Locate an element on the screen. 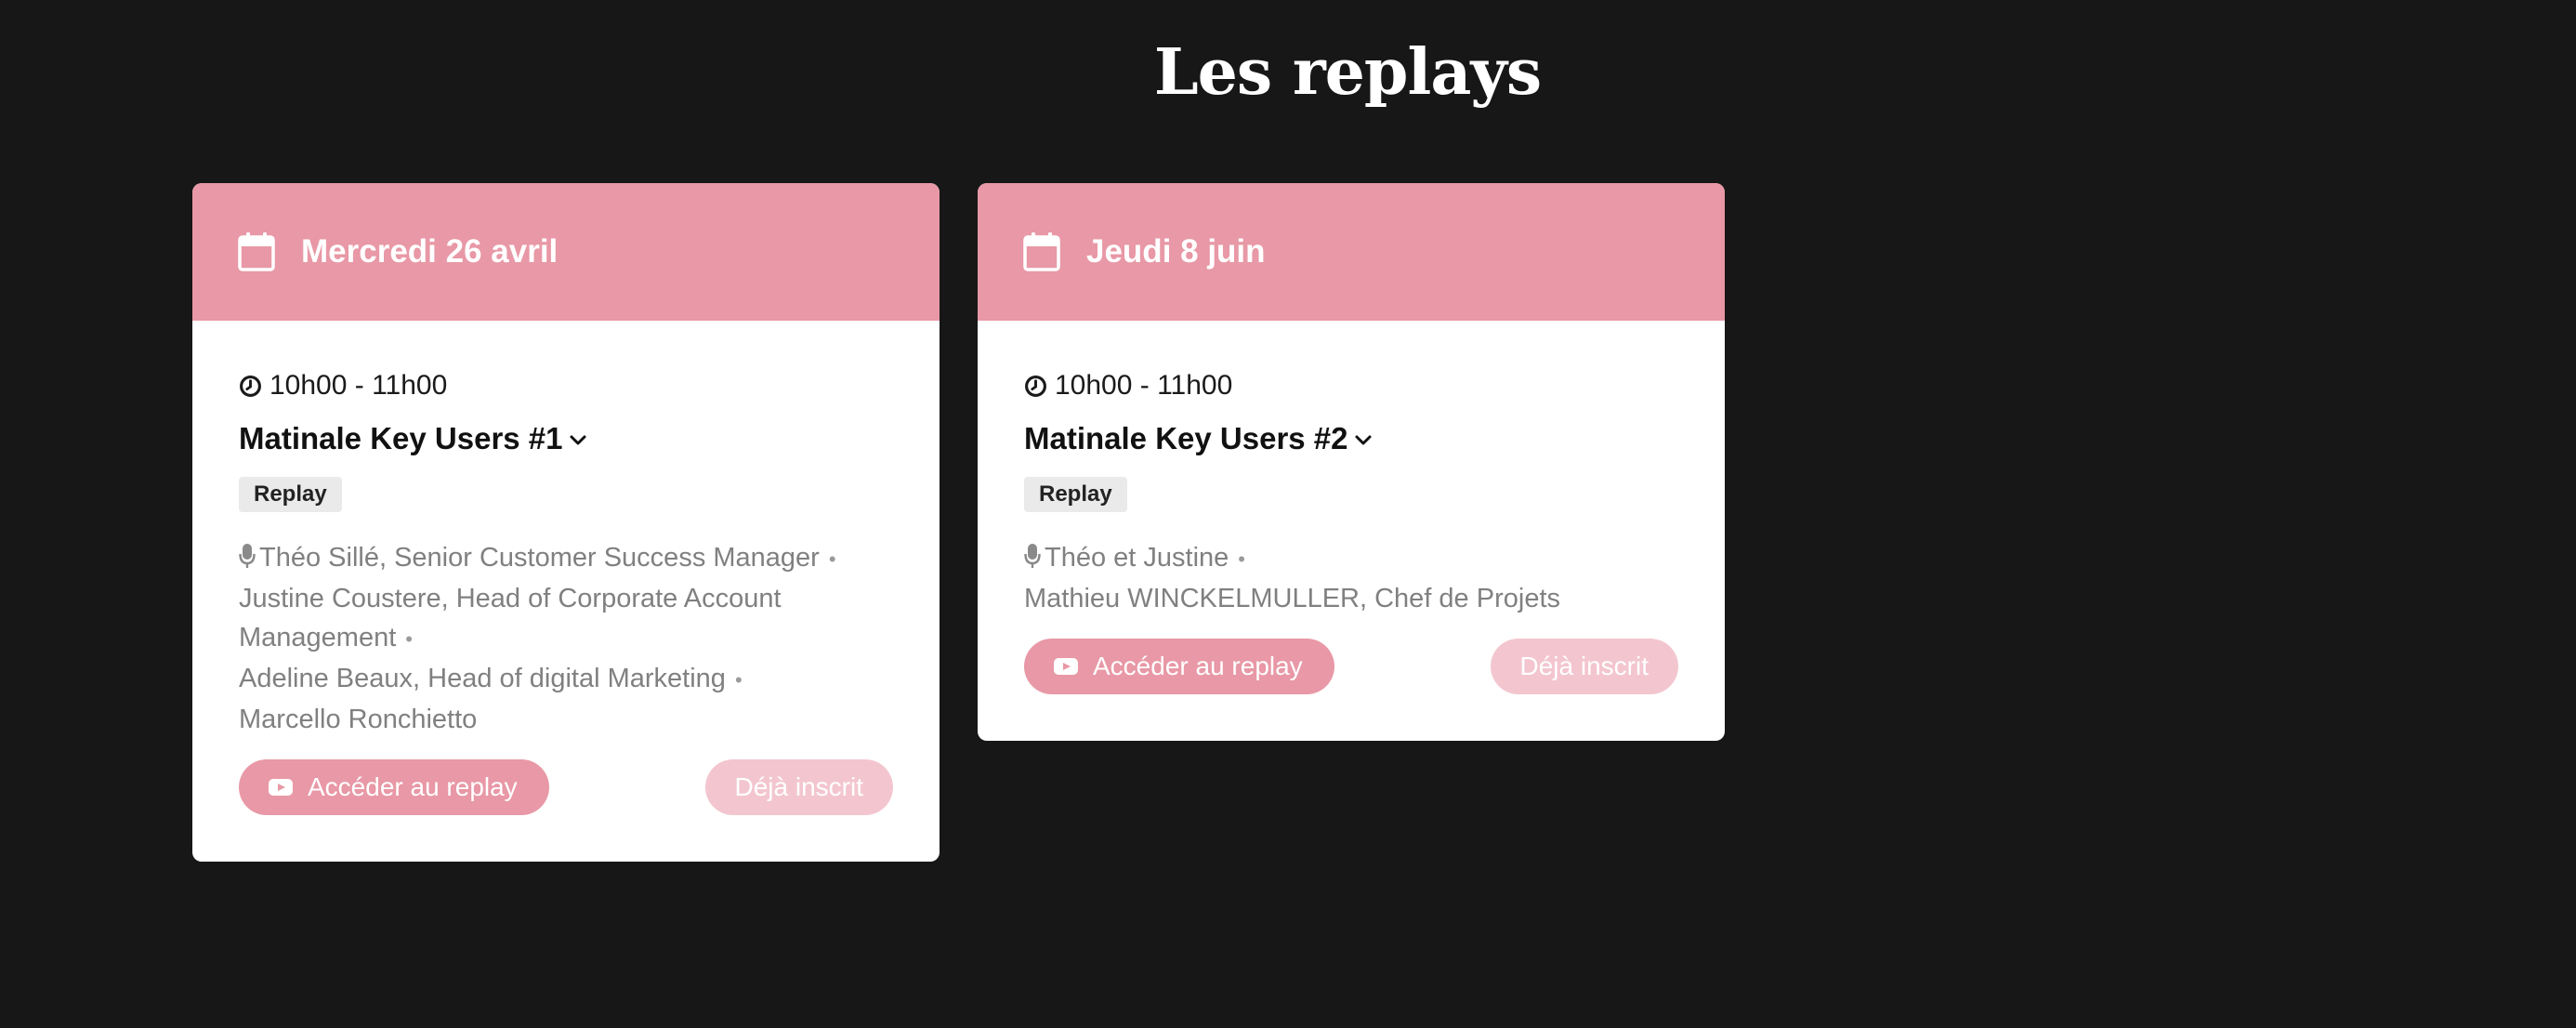 Image resolution: width=2576 pixels, height=1028 pixels. event-title-toggle: Matinale Key Users #2 is located at coordinates (1351, 438).